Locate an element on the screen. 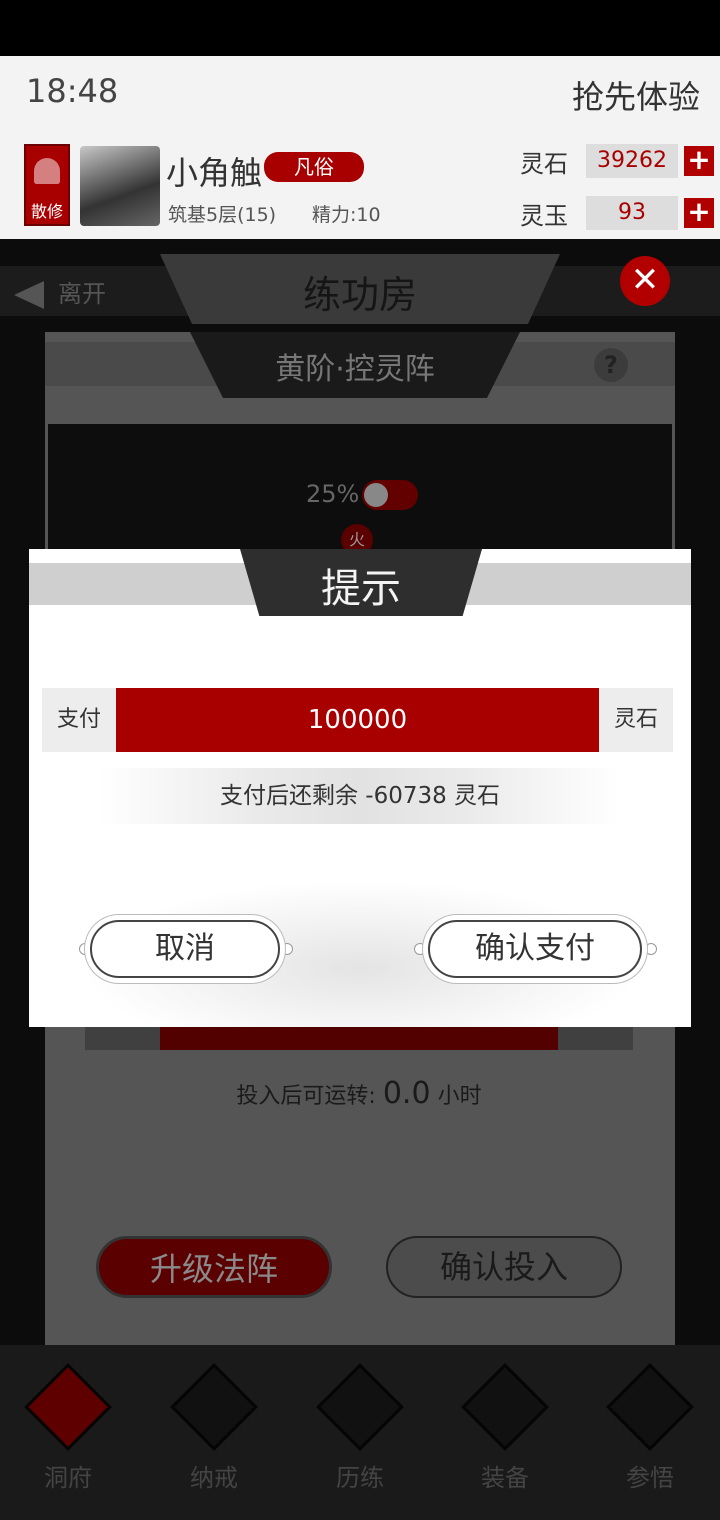 This screenshot has height=1520, width=720. nav-label: 参悟 is located at coordinates (650, 1478).